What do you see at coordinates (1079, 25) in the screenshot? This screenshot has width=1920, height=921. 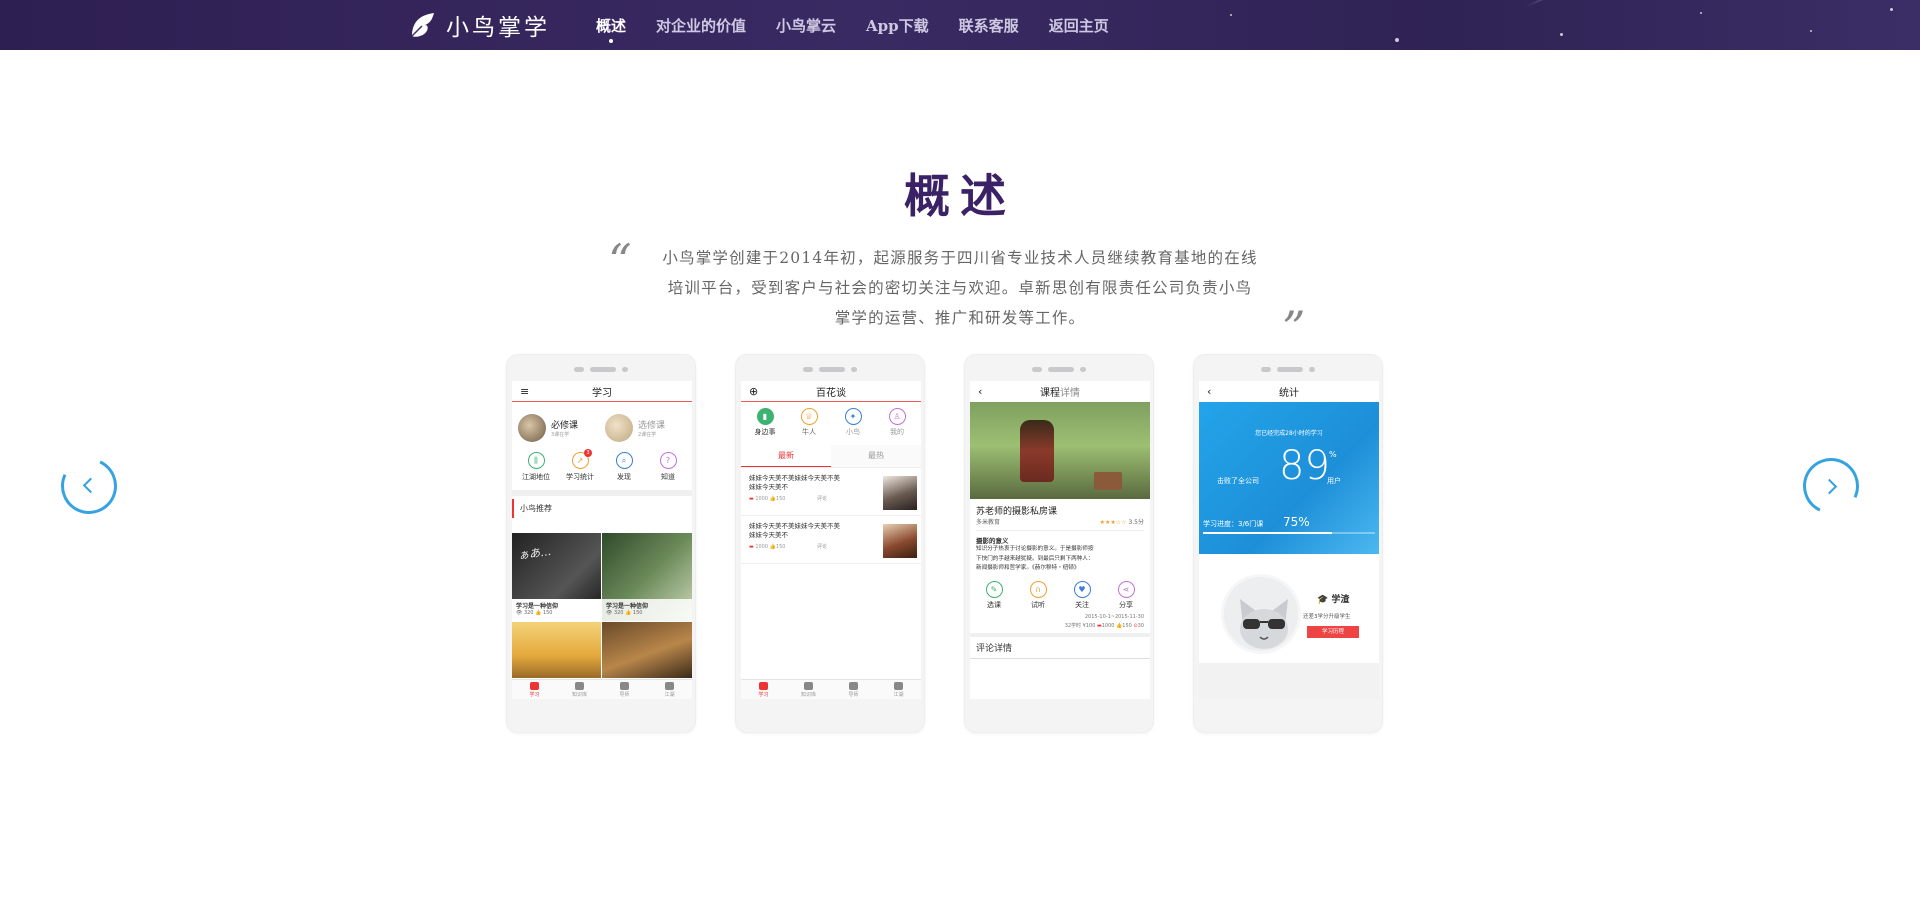 I see `nav-back-home: 返回主页` at bounding box center [1079, 25].